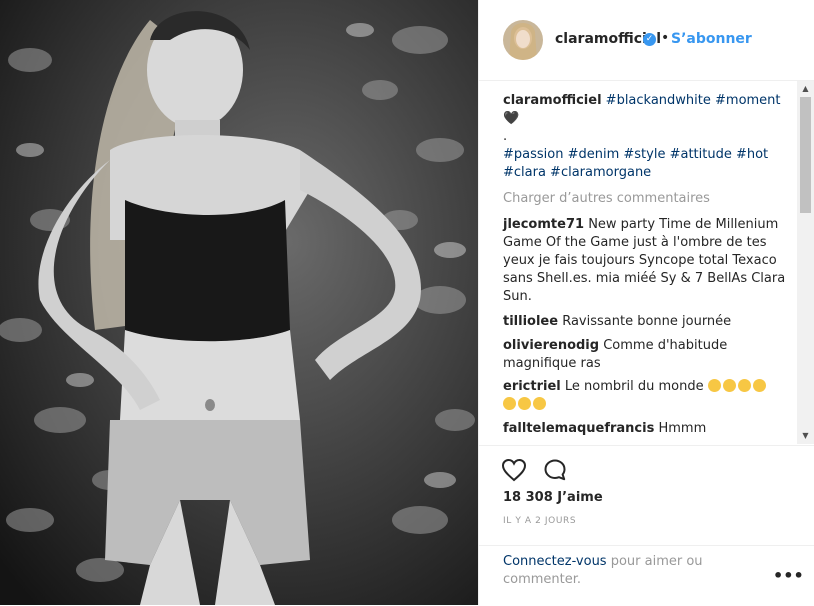  I want to click on comment-item: falltelemaquefrancis Hmmm, so click(648, 429).